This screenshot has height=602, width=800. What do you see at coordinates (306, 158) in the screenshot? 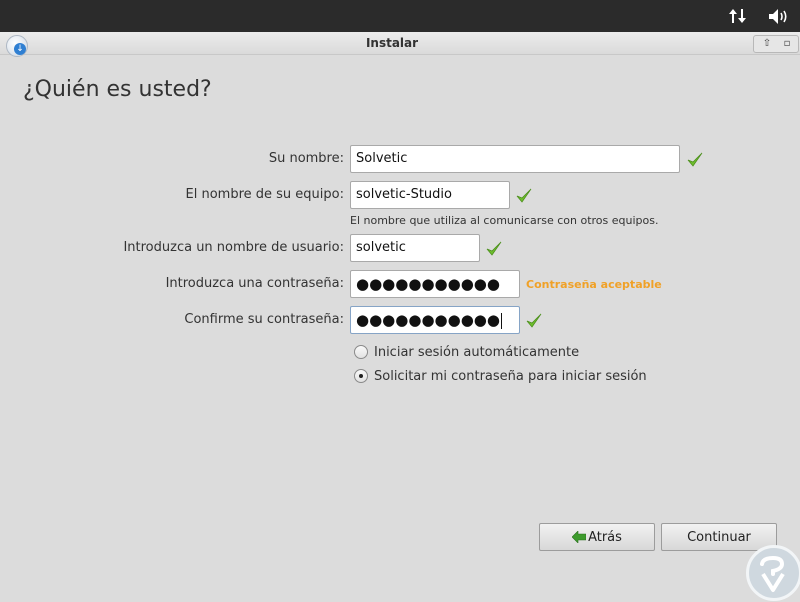
I see `name-label: Su nombre:` at bounding box center [306, 158].